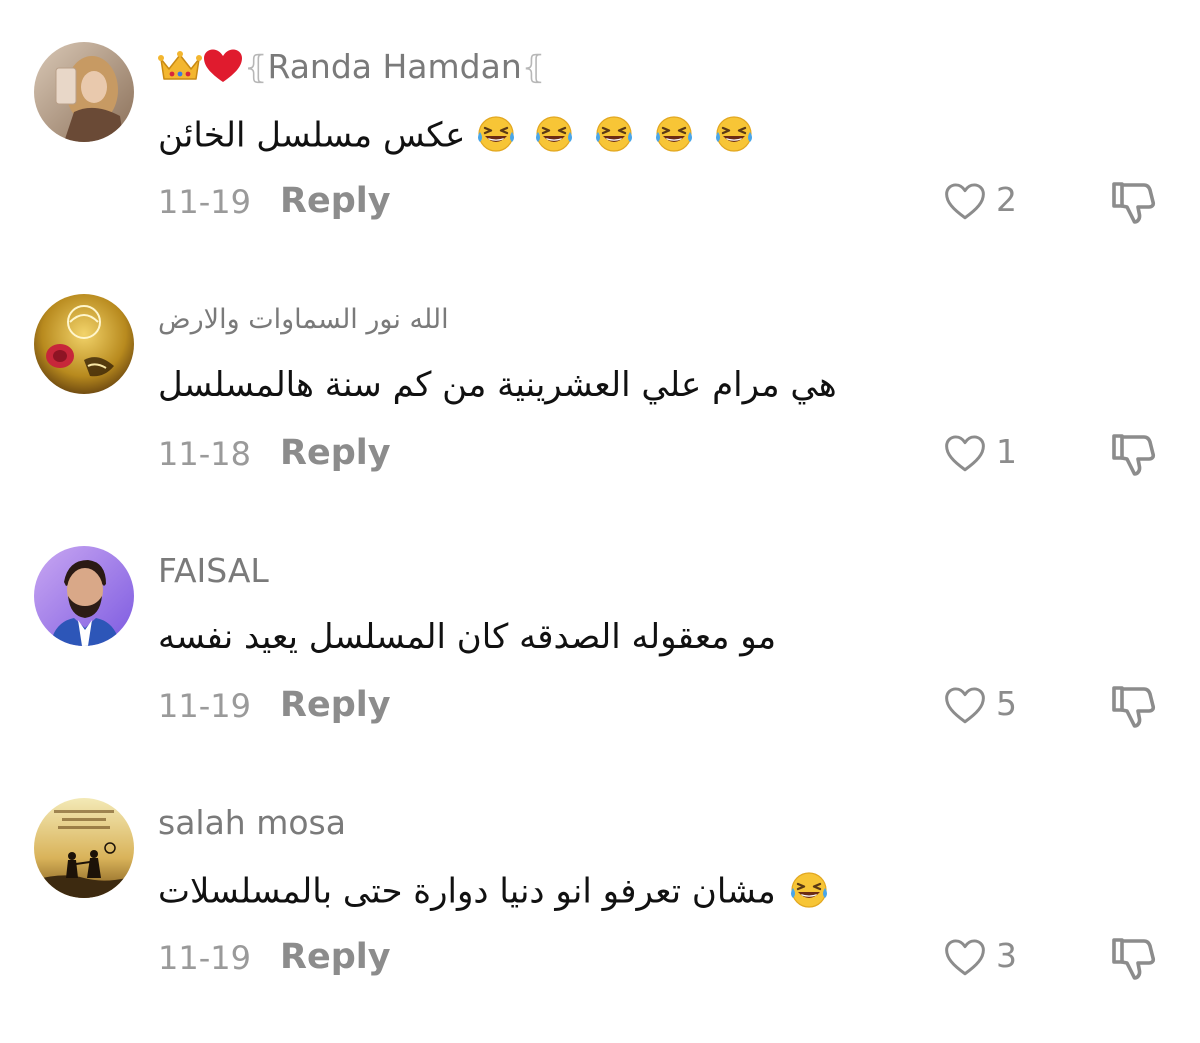  I want to click on comment-body: هي مرام علي العشرينية من كم سنة هالمسلسل, so click(497, 385).